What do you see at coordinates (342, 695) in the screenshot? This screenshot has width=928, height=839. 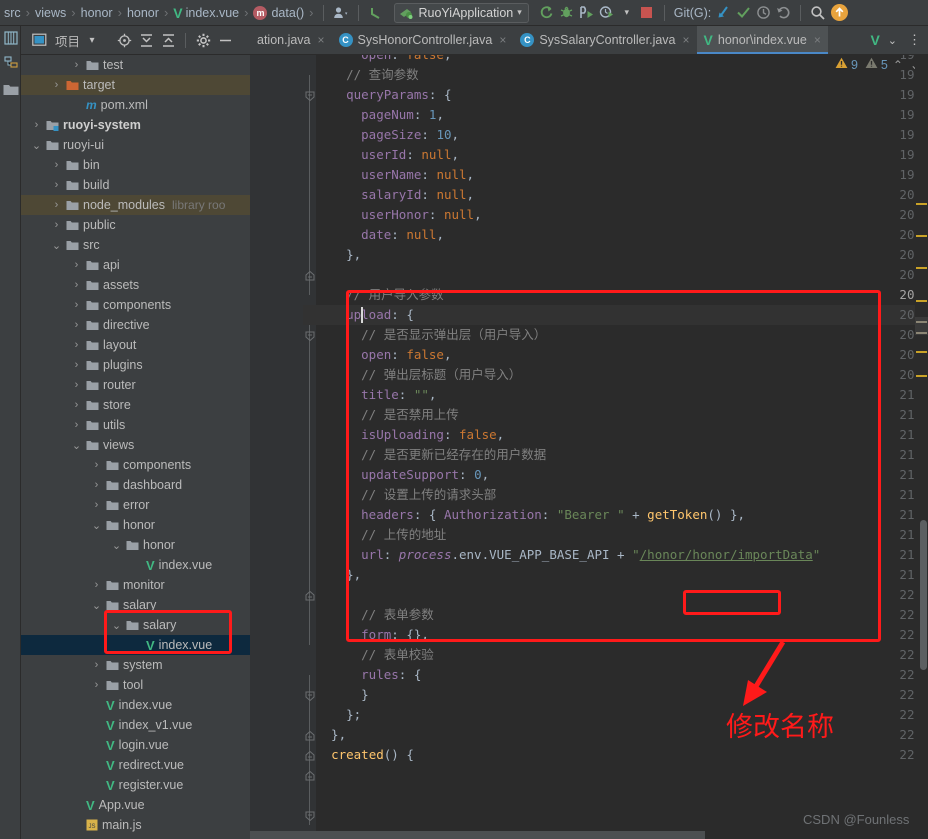 I see `code-line-225: }` at bounding box center [342, 695].